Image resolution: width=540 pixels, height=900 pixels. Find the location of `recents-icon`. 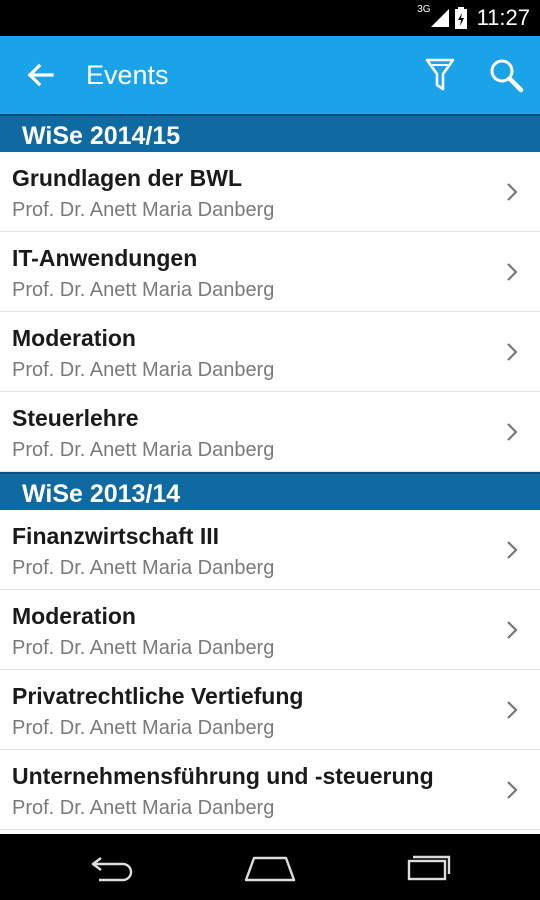

recents-icon is located at coordinates (429, 868).